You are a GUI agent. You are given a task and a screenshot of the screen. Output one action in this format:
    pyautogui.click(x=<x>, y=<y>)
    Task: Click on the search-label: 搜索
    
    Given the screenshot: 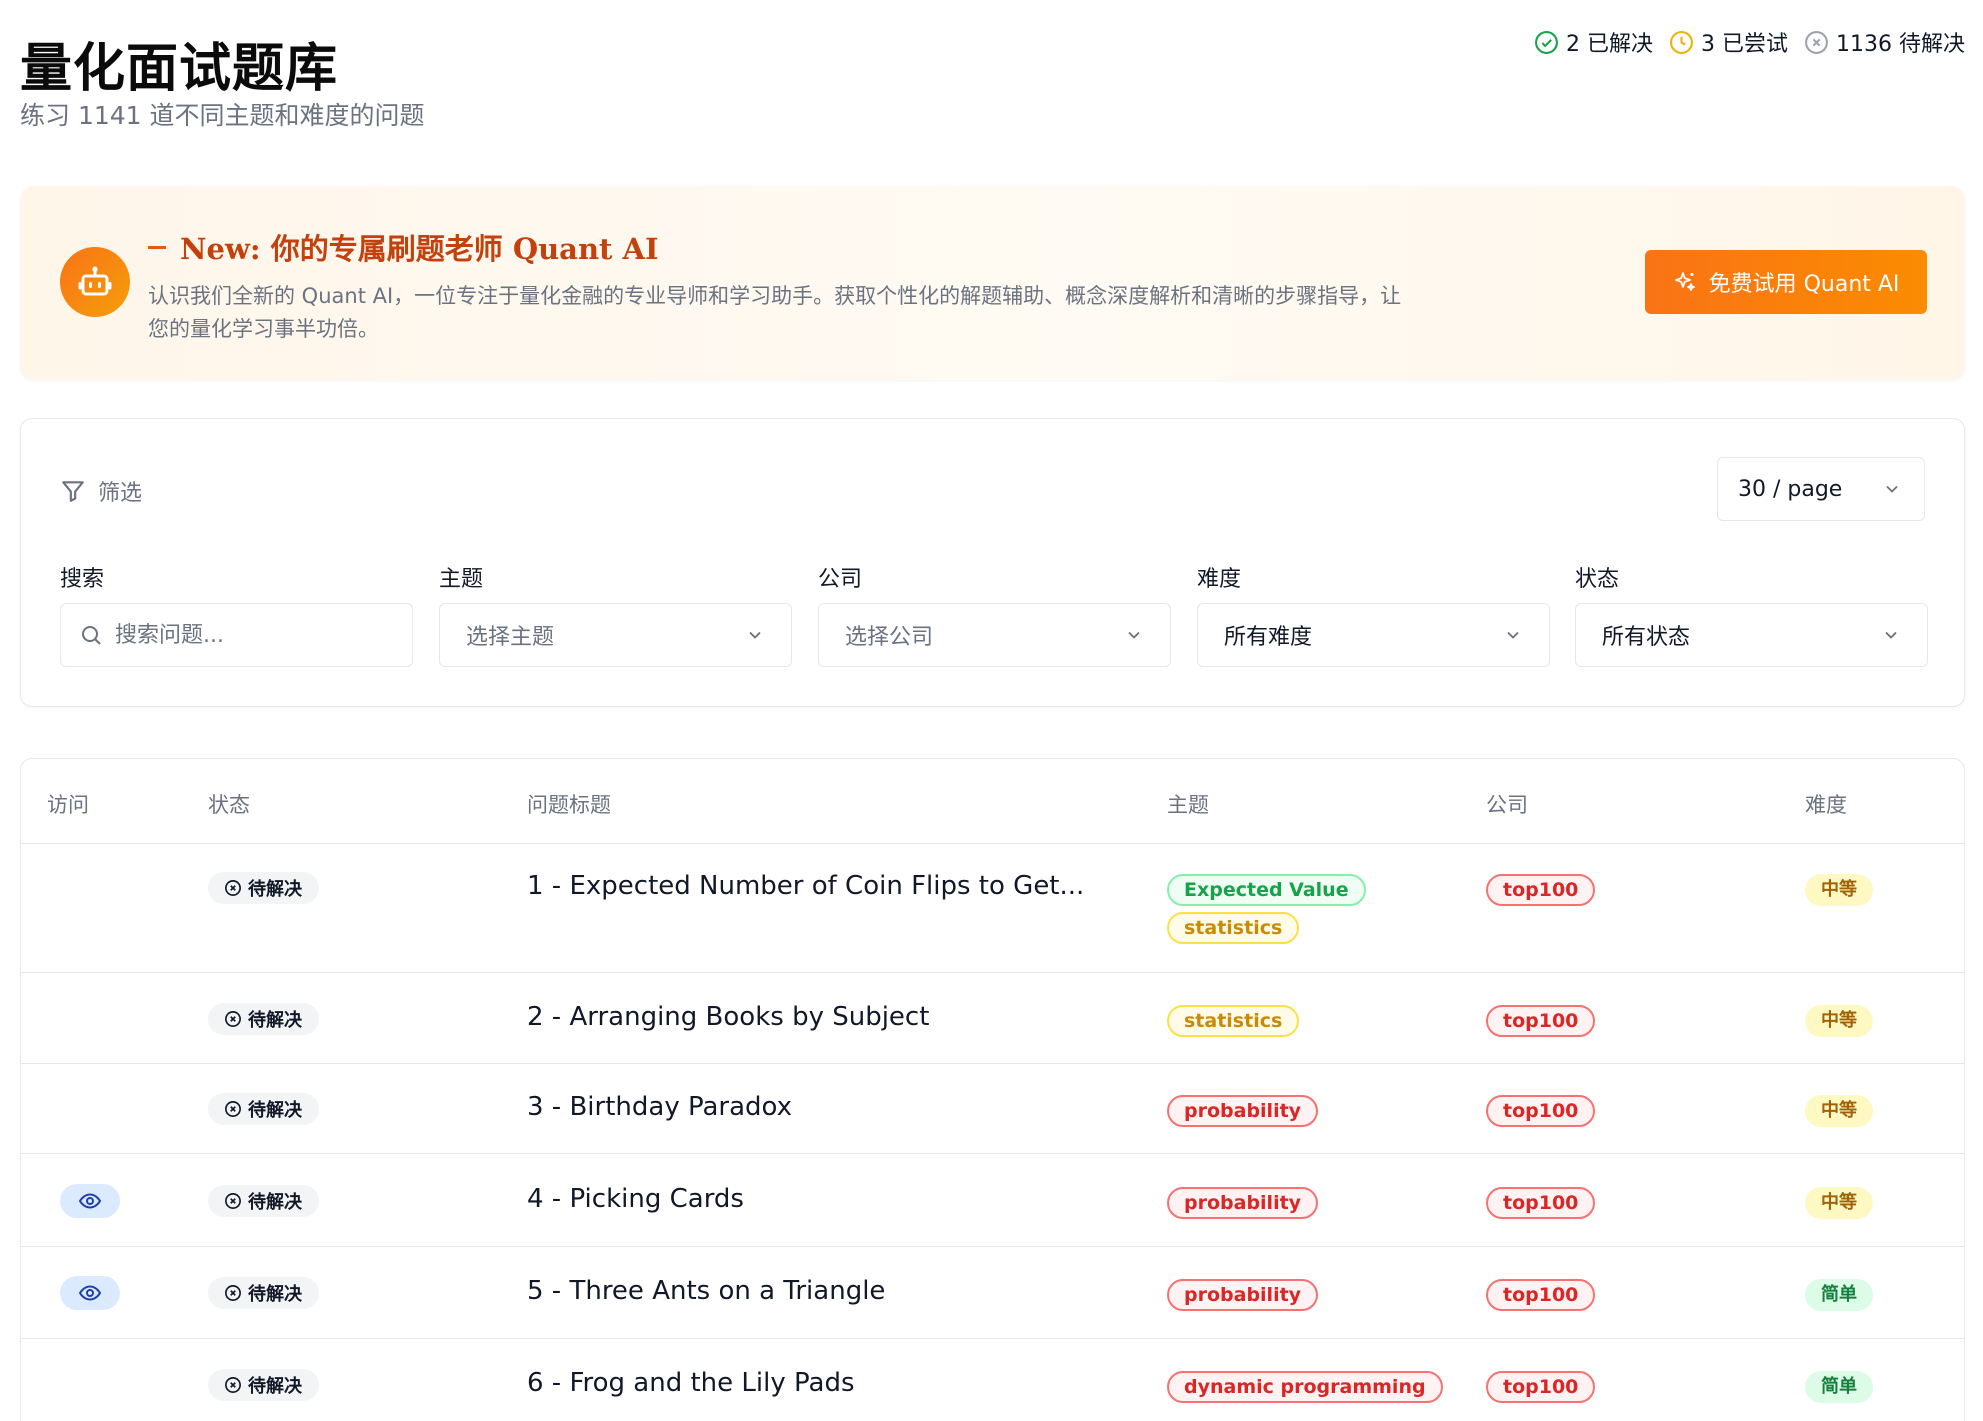 What is the action you would take?
    pyautogui.click(x=82, y=579)
    